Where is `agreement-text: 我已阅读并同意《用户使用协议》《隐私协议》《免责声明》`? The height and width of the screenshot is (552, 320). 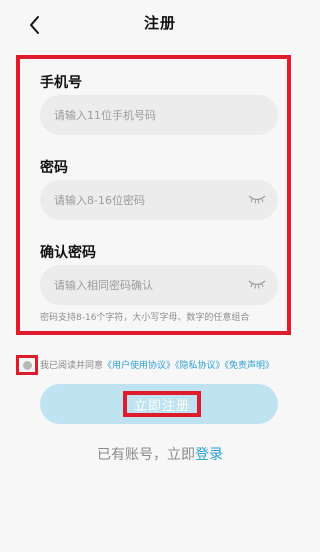 agreement-text: 我已阅读并同意《用户使用协议》《隐私协议》《免责声明》 is located at coordinates (157, 364).